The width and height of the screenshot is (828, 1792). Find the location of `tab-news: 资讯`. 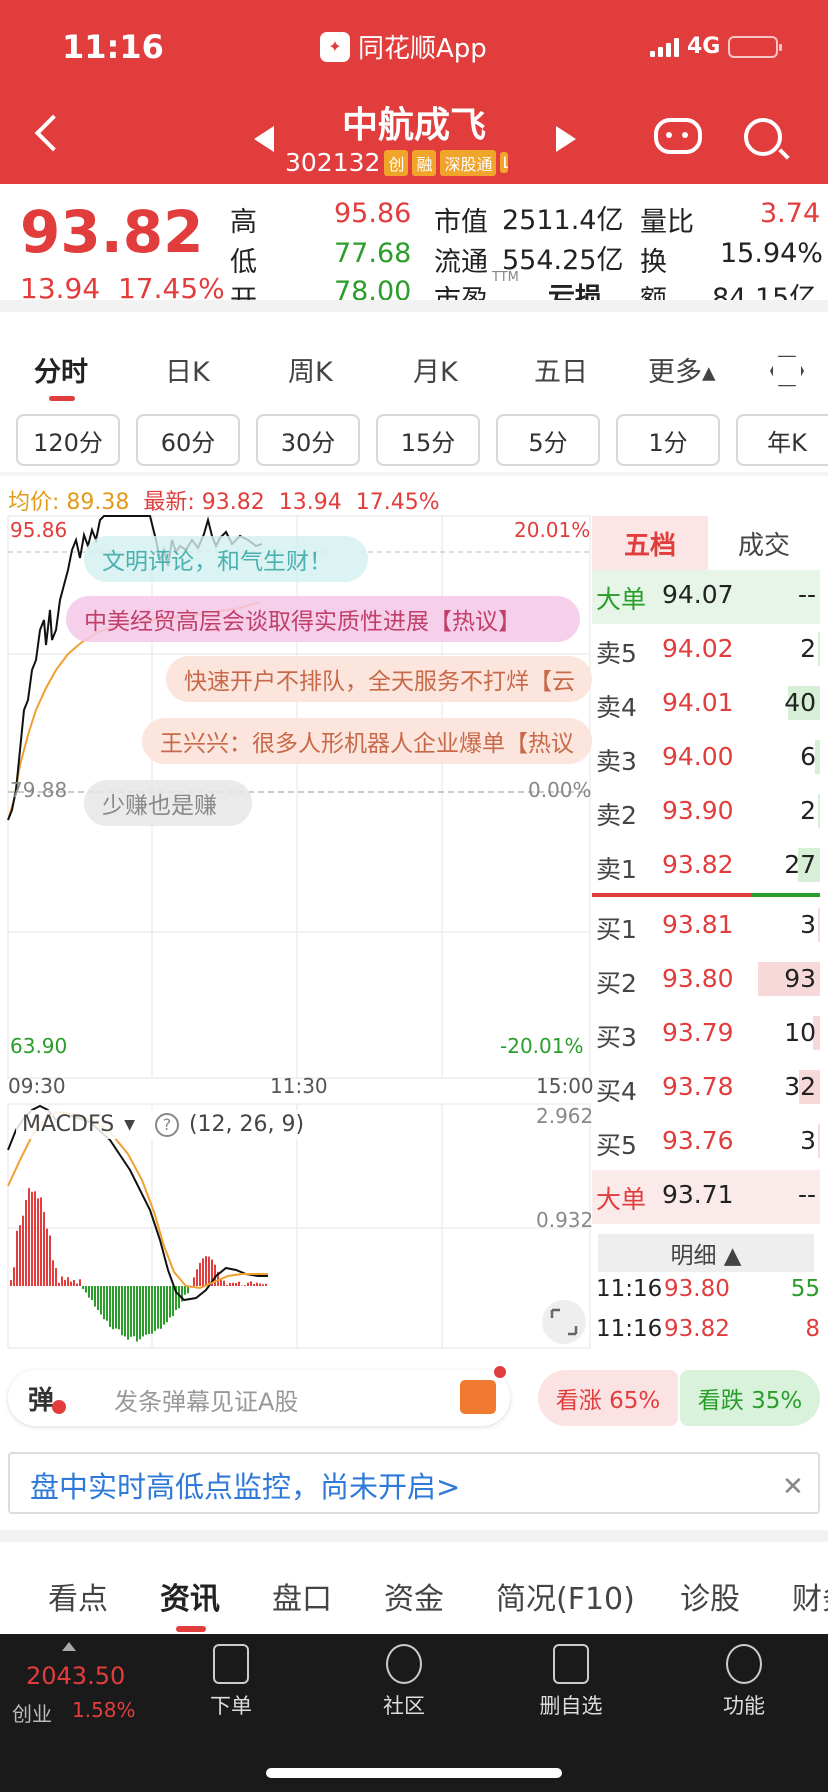

tab-news: 资讯 is located at coordinates (190, 1596).